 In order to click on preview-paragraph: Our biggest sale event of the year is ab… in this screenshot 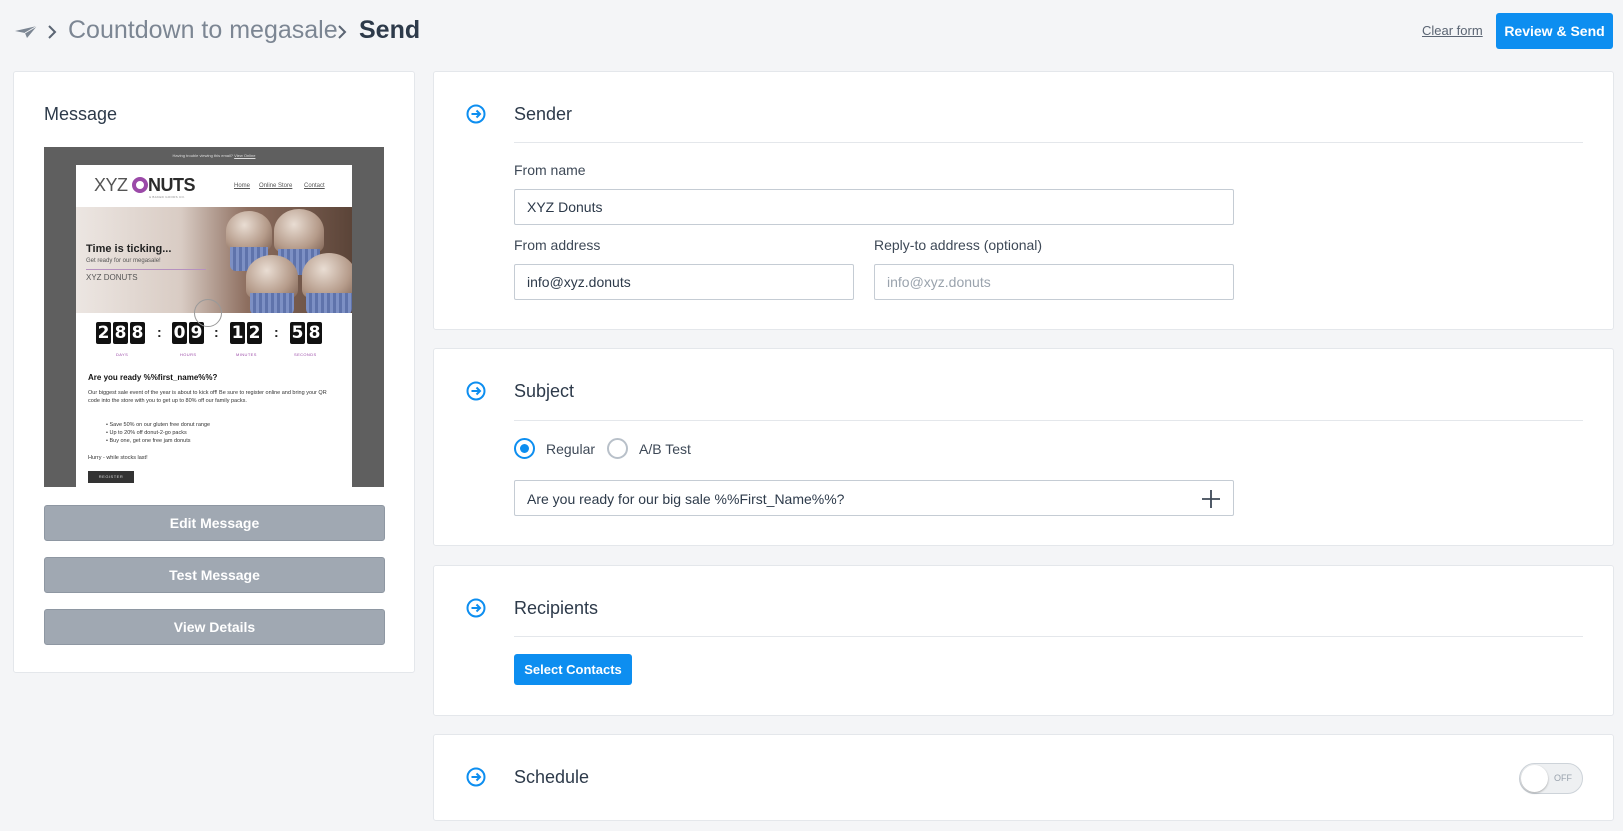, I will do `click(207, 397)`.